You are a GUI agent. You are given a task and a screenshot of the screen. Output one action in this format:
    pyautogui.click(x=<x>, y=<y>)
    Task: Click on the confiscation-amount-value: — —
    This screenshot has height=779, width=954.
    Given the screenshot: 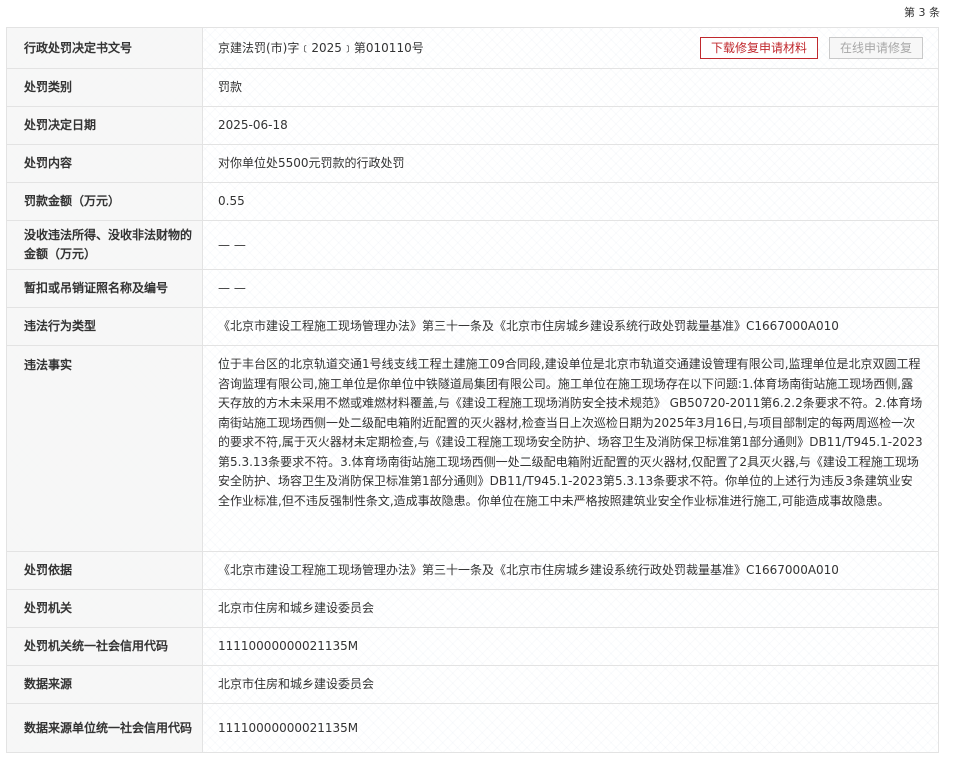 What is the action you would take?
    pyautogui.click(x=570, y=245)
    